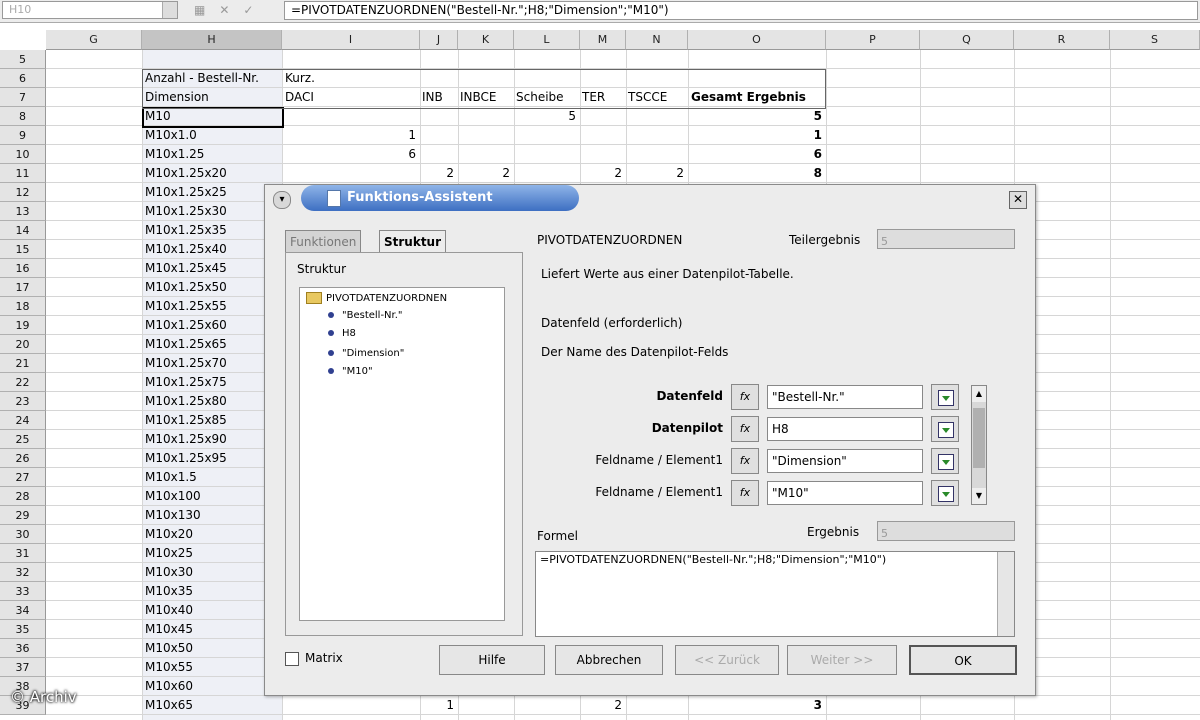 This screenshot has height=720, width=1200. Describe the element at coordinates (174, 154) in the screenshot. I see `cell-h: M10x1.25` at that location.